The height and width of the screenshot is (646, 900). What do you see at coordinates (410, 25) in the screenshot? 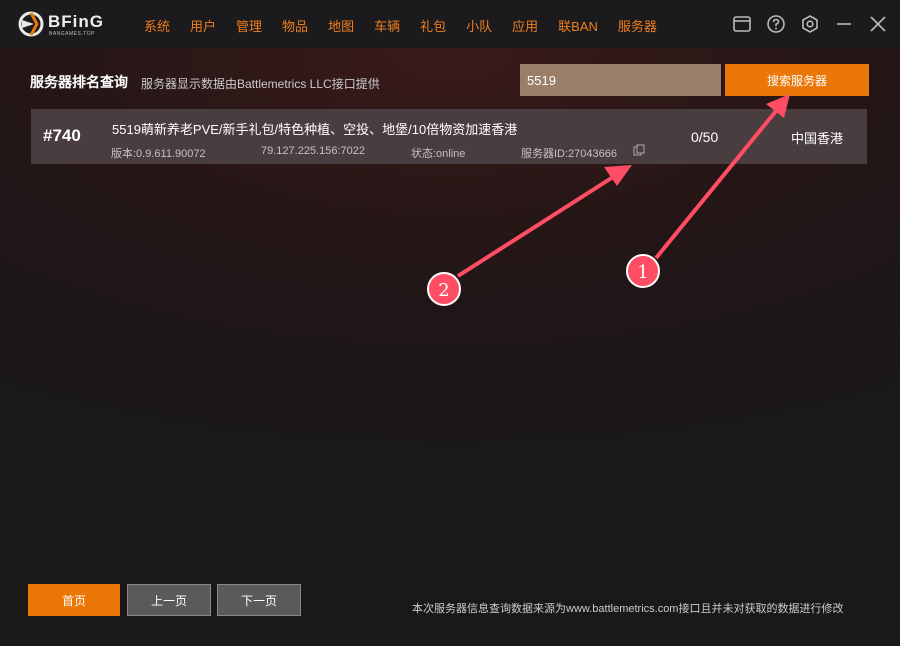
I see `main-nav: 系统 用户 管理 物品 地图 车辆 礼包 小队 应用 联BAN 服务器` at bounding box center [410, 25].